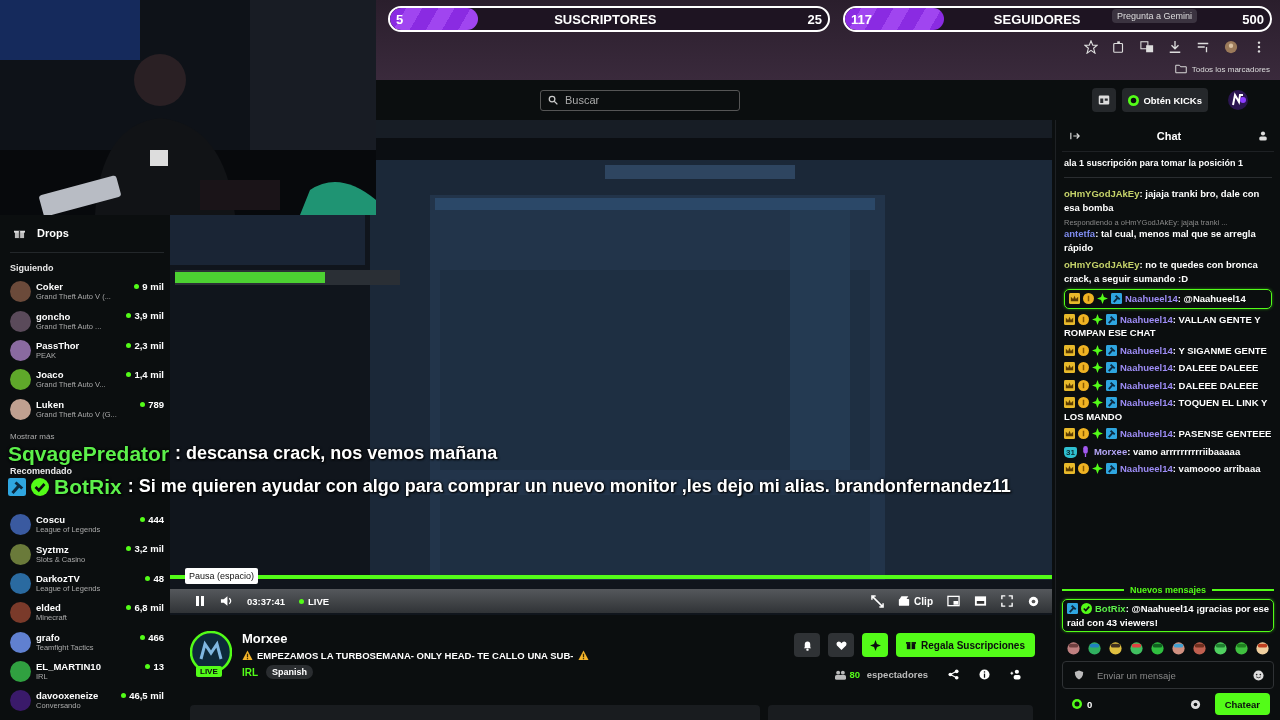  Describe the element at coordinates (314, 601) in the screenshot. I see `live-indicator: LIVE` at that location.